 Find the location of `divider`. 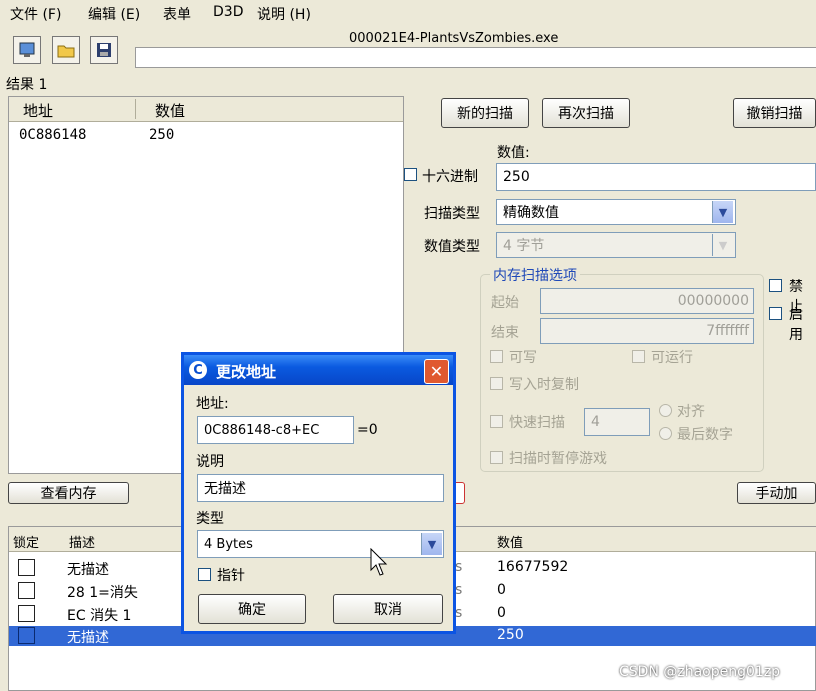

divider is located at coordinates (135, 109).